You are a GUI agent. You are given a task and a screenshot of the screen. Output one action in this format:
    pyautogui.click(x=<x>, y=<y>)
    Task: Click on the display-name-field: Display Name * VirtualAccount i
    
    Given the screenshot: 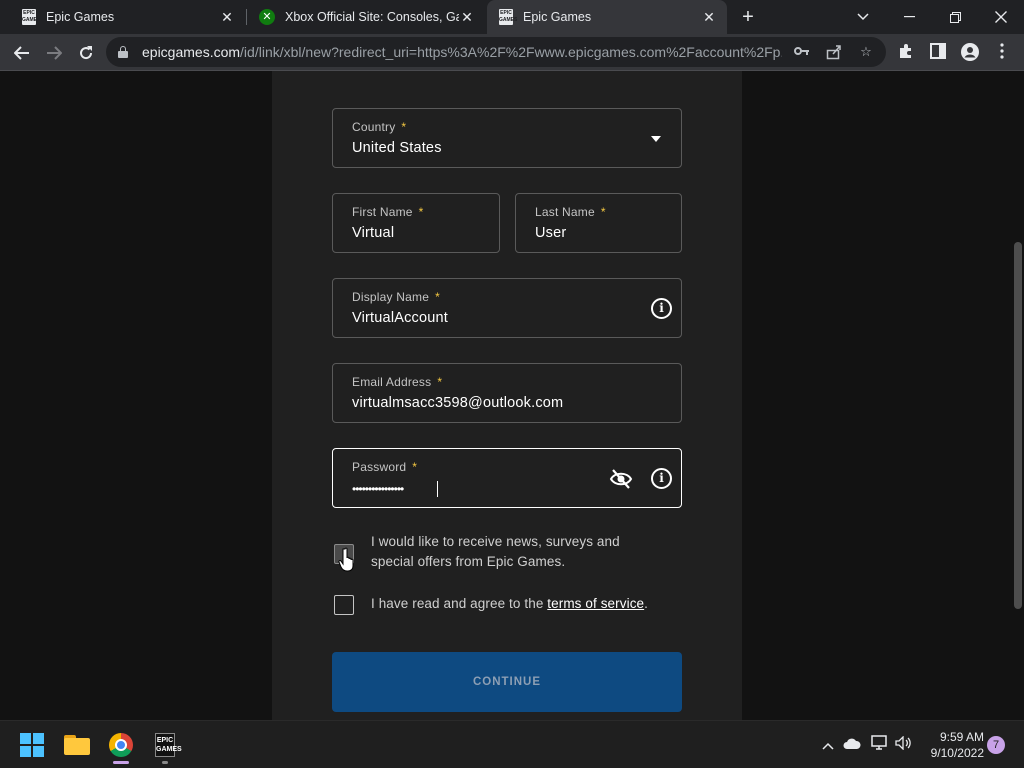 What is the action you would take?
    pyautogui.click(x=507, y=308)
    